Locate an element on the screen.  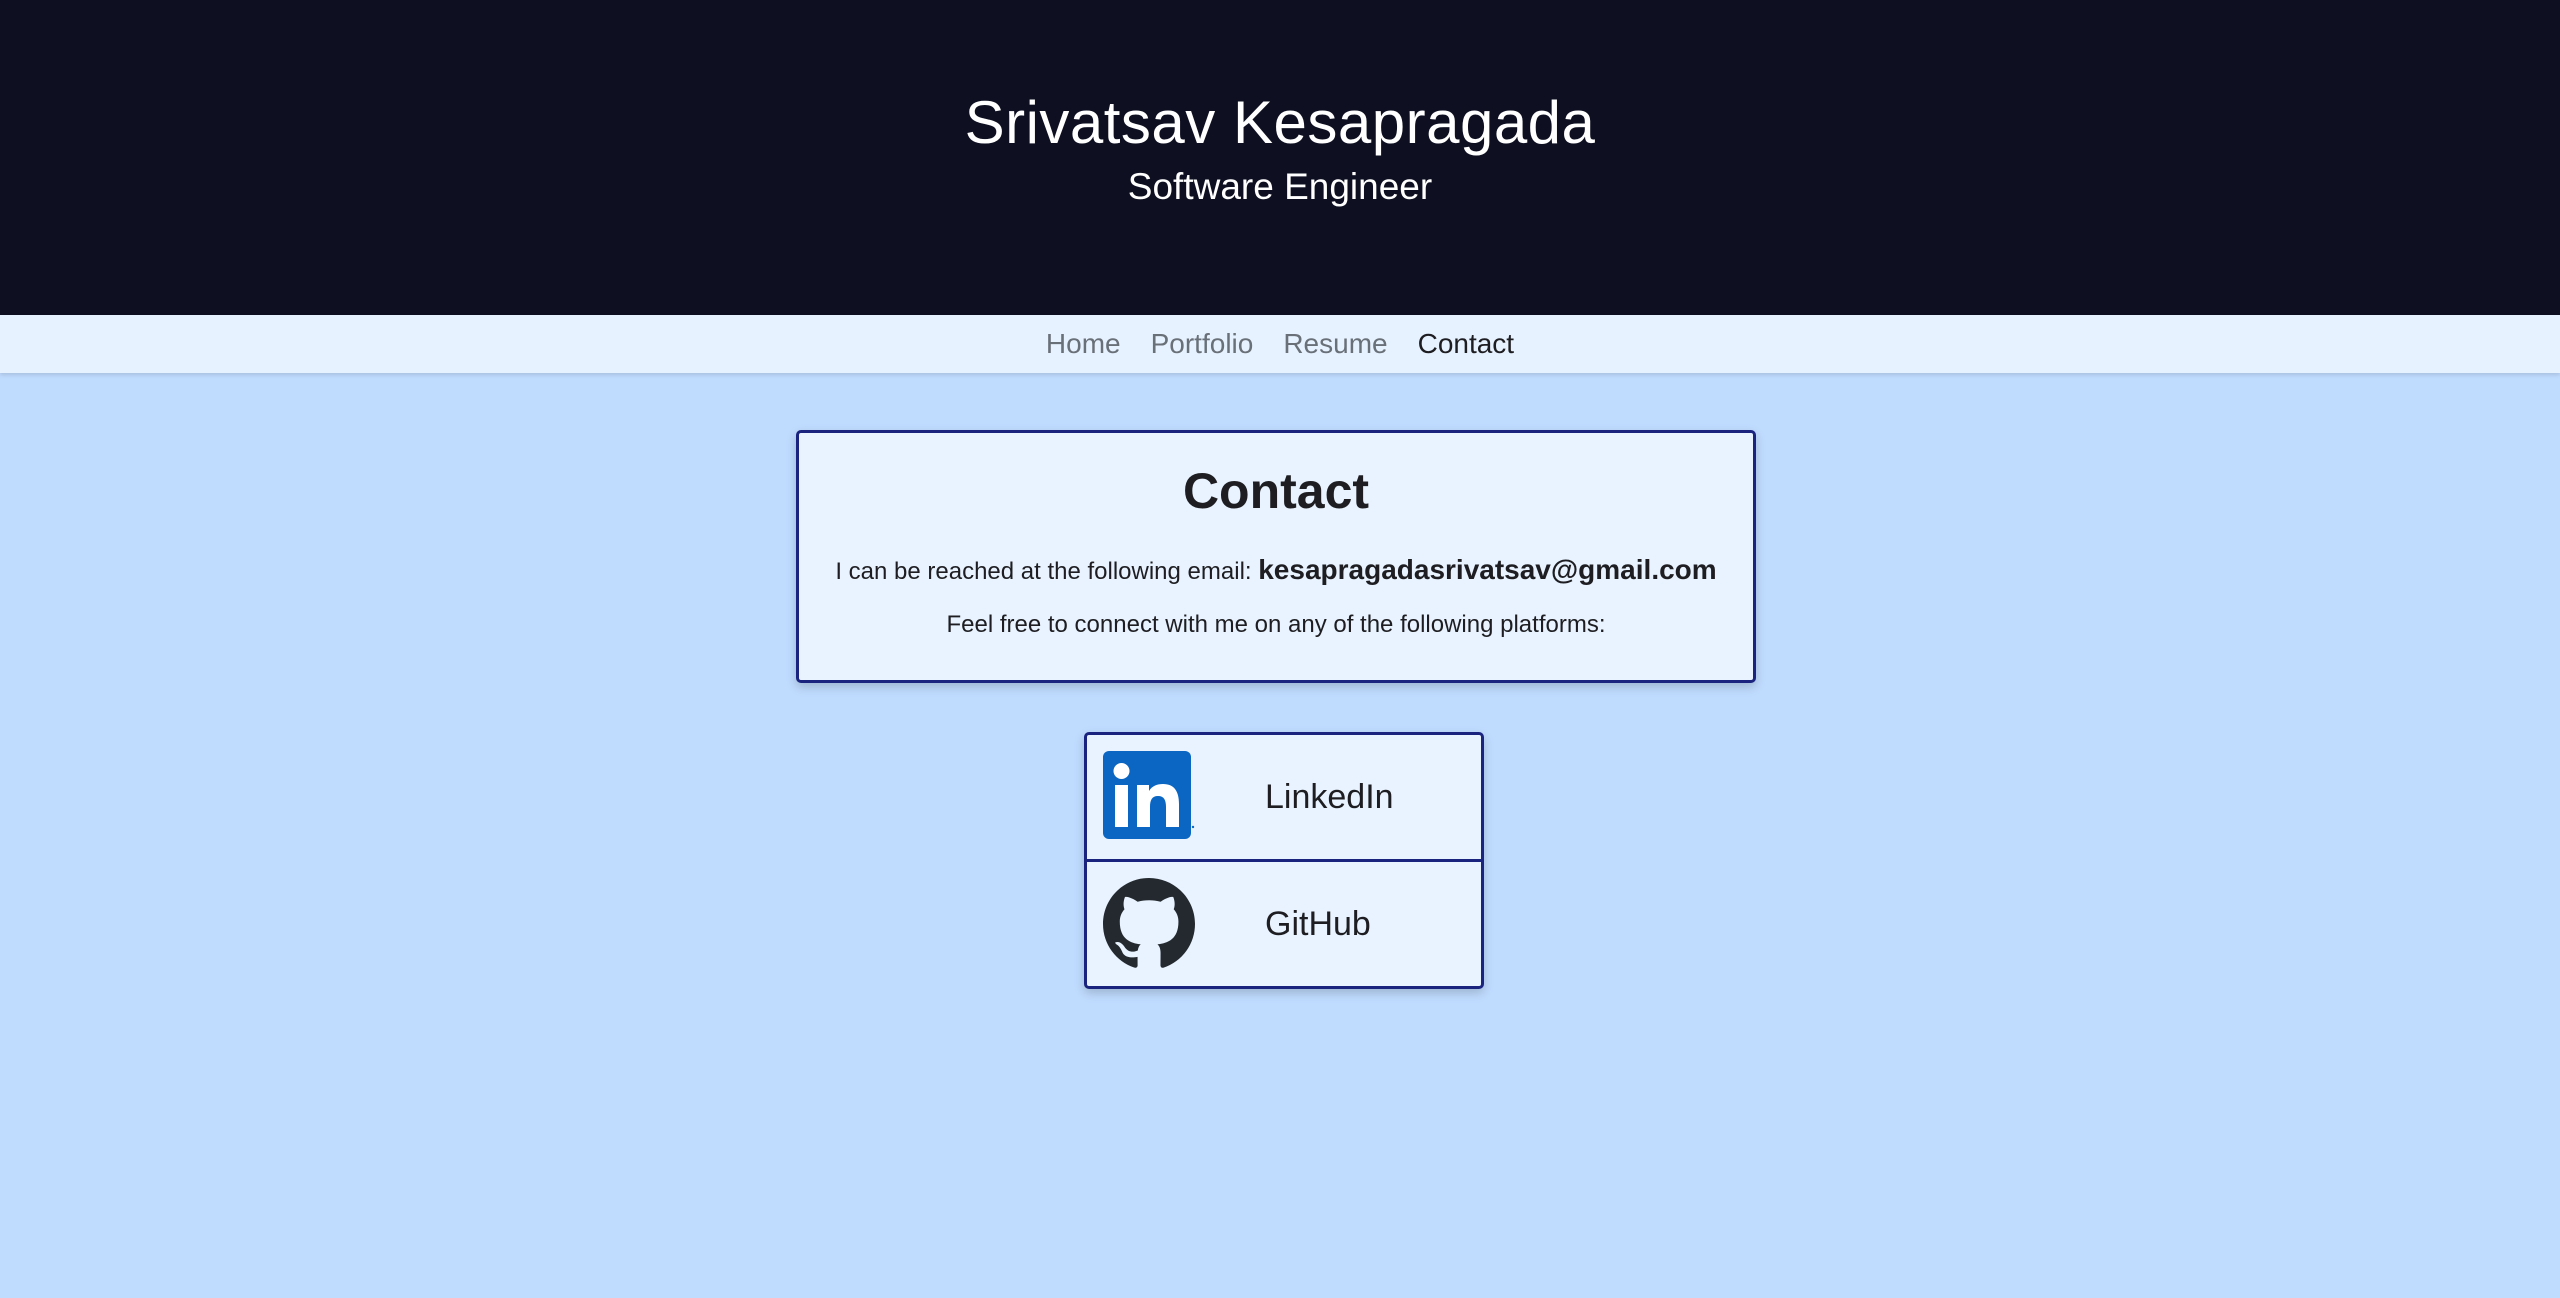
site-owner-title: Software Engineer is located at coordinates (1280, 186).